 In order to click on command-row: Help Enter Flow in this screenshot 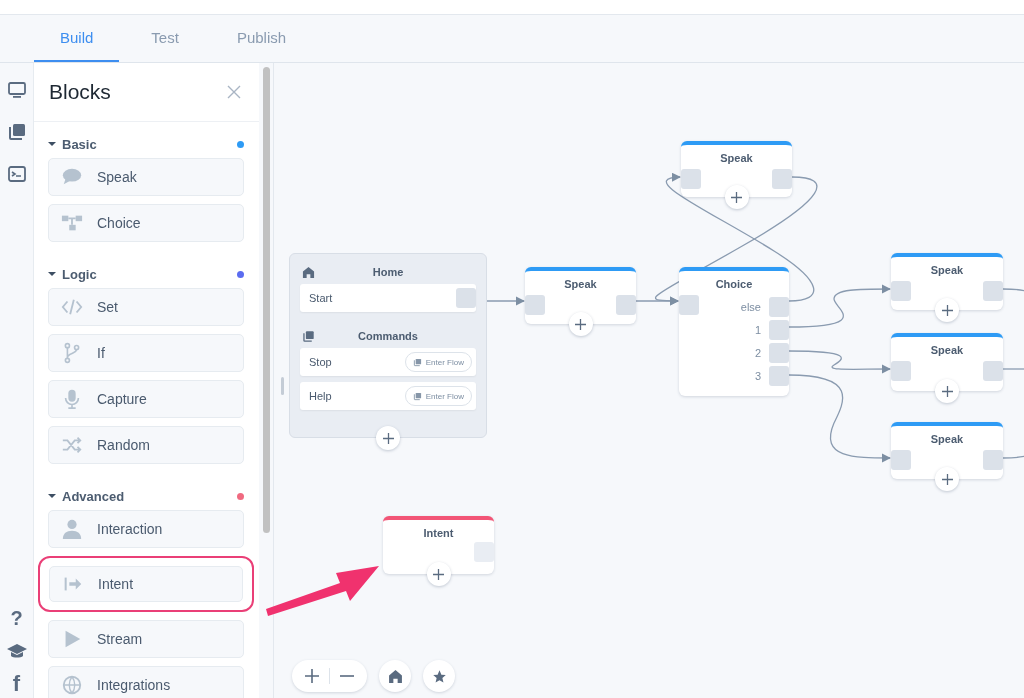, I will do `click(388, 396)`.